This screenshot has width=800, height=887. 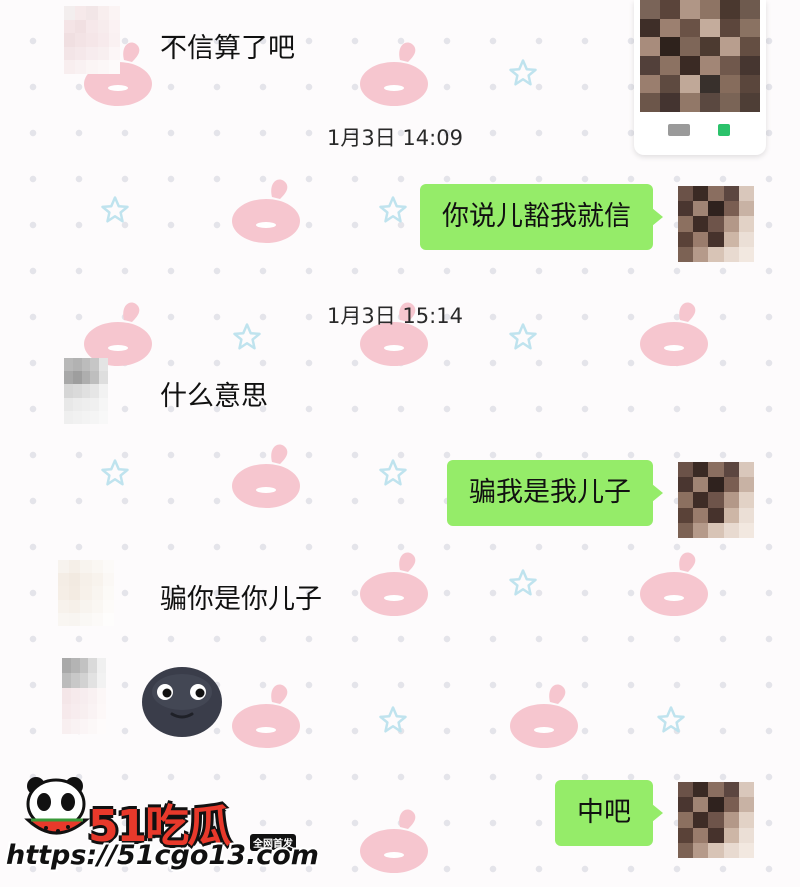 I want to click on timestamp: 1月3日 15:14, so click(x=395, y=316).